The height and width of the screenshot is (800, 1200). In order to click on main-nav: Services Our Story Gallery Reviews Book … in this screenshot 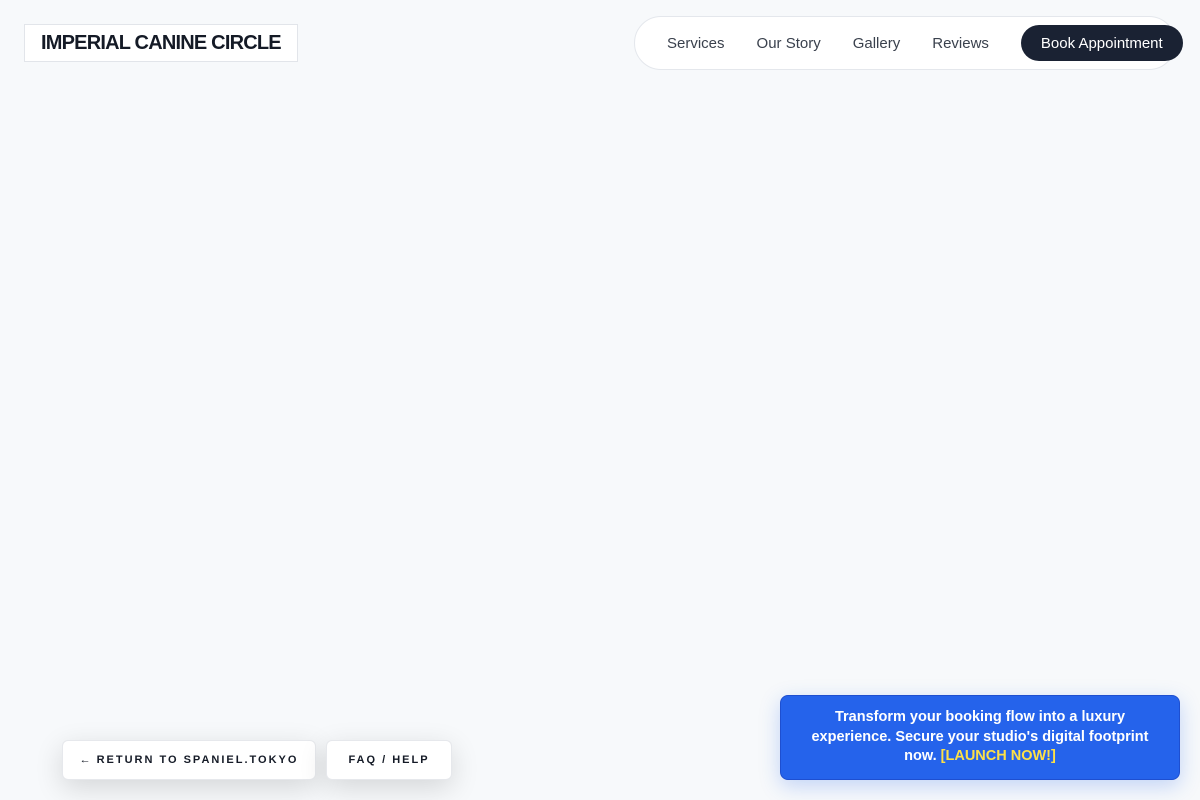, I will do `click(908, 43)`.